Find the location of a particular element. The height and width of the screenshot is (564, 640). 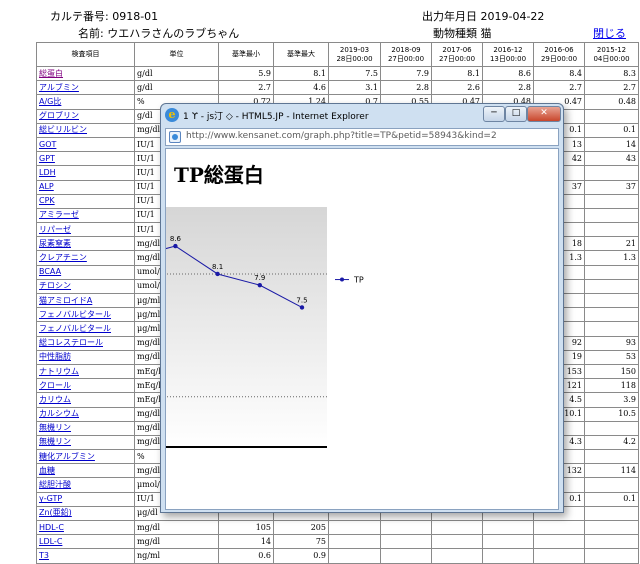

test-item-link: カリウム is located at coordinates (55, 399).